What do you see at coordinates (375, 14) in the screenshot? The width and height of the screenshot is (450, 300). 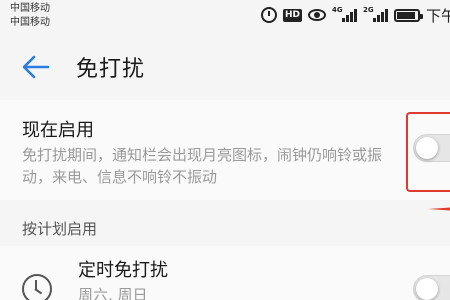 I see `signal-icon: 2G` at bounding box center [375, 14].